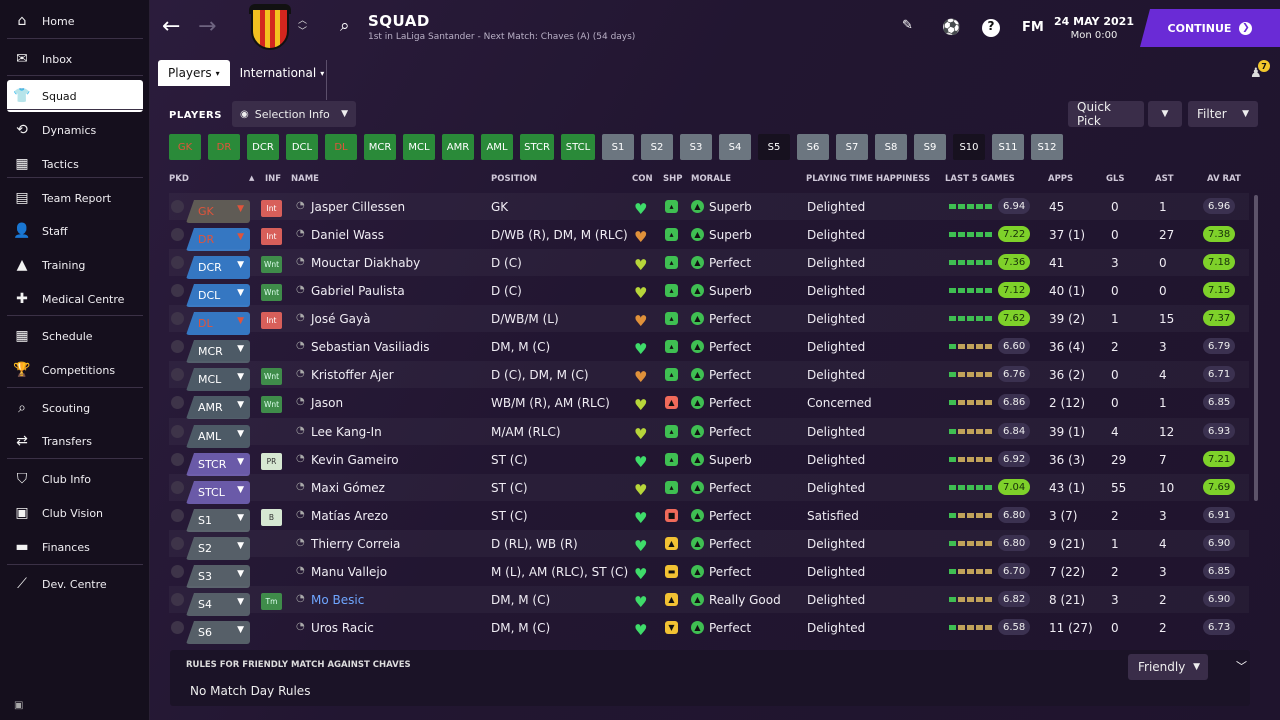  What do you see at coordinates (672, 179) in the screenshot?
I see `col-shp: SHP` at bounding box center [672, 179].